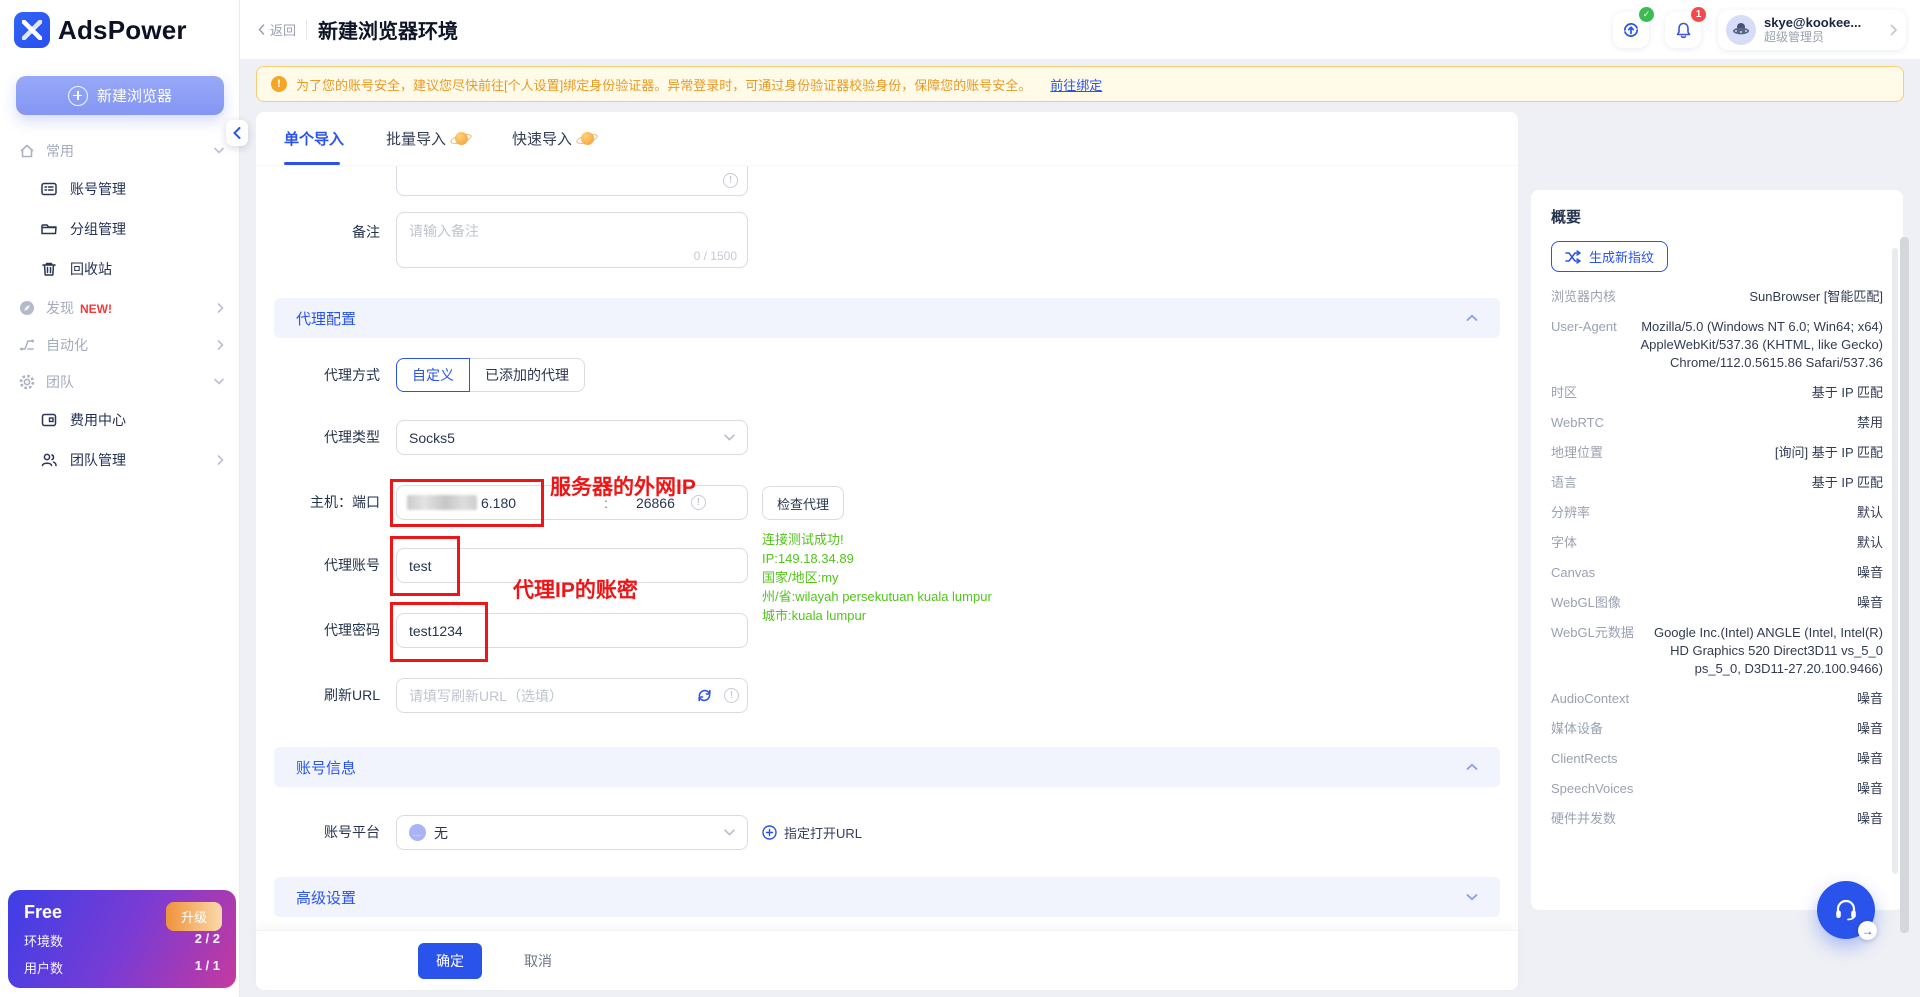 This screenshot has height=997, width=1920. What do you see at coordinates (877, 596) in the screenshot?
I see `check-result-line: 州/省:wilayah persekutuan kuala lumpur` at bounding box center [877, 596].